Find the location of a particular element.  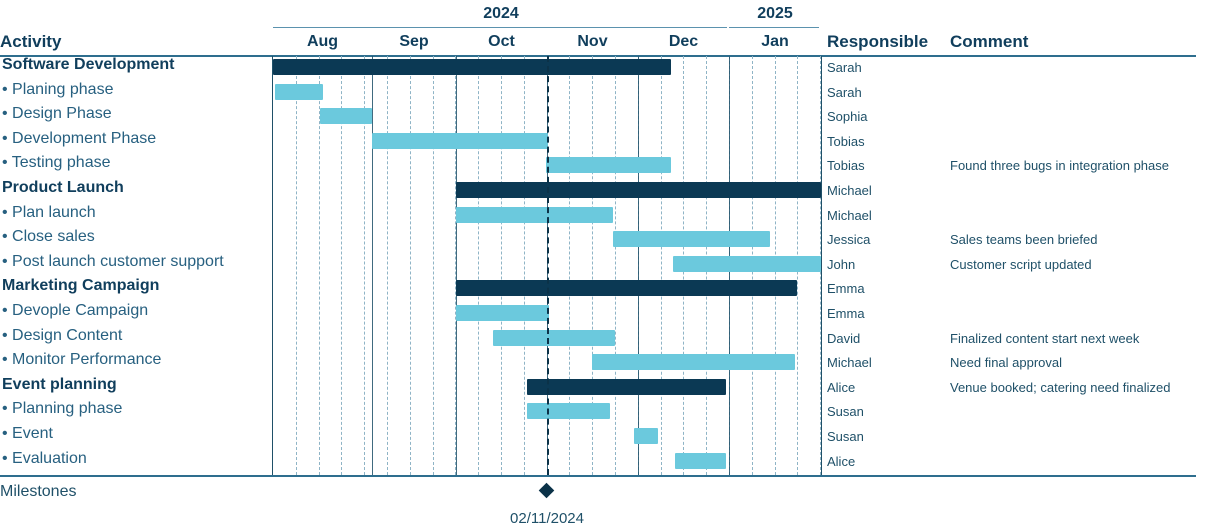

comment-cell: Venue booked; catering need finalized is located at coordinates (1060, 387).